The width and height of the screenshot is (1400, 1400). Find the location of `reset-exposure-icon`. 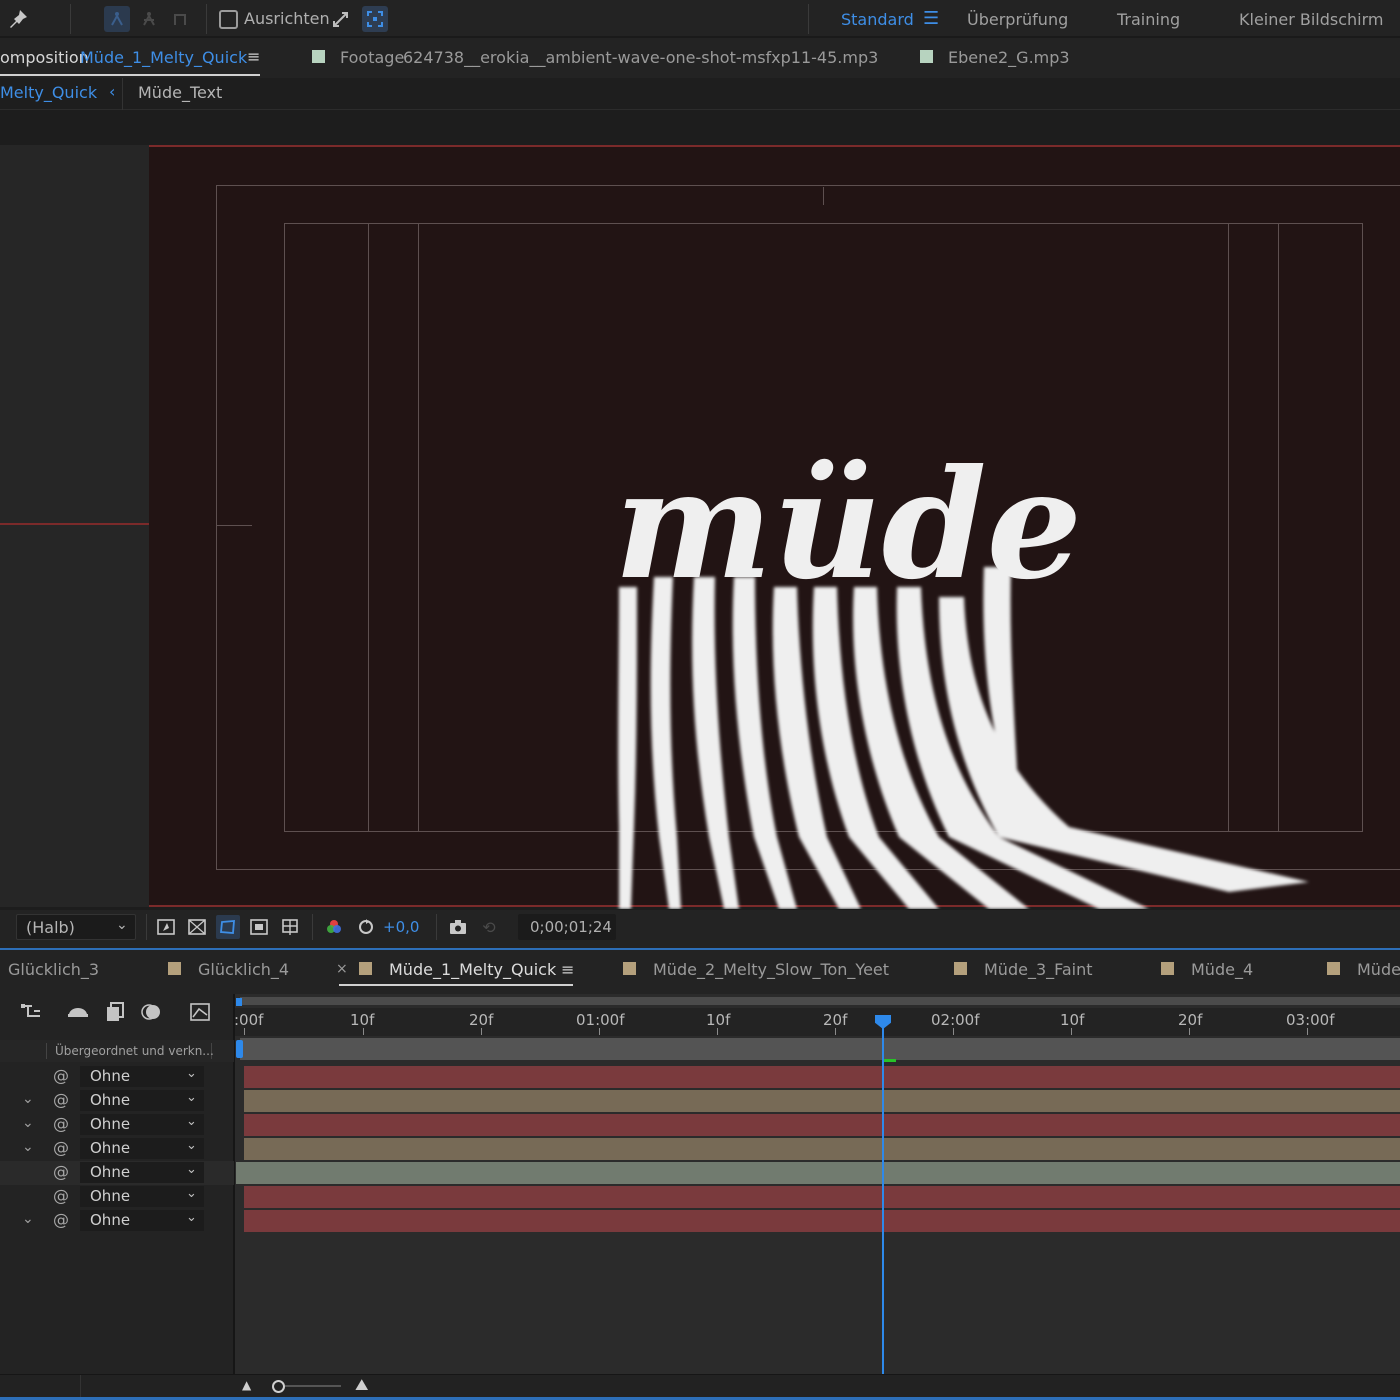

reset-exposure-icon is located at coordinates (366, 927).